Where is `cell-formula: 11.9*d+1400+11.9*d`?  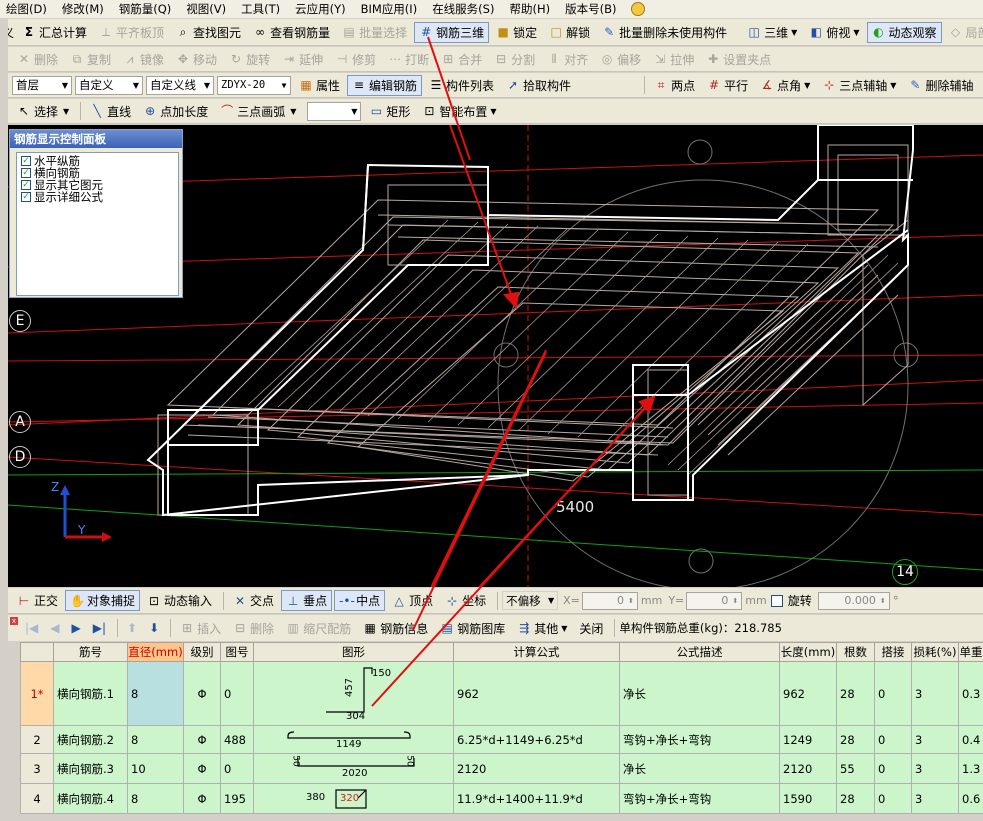
cell-formula: 11.9*d+1400+11.9*d is located at coordinates (536, 798).